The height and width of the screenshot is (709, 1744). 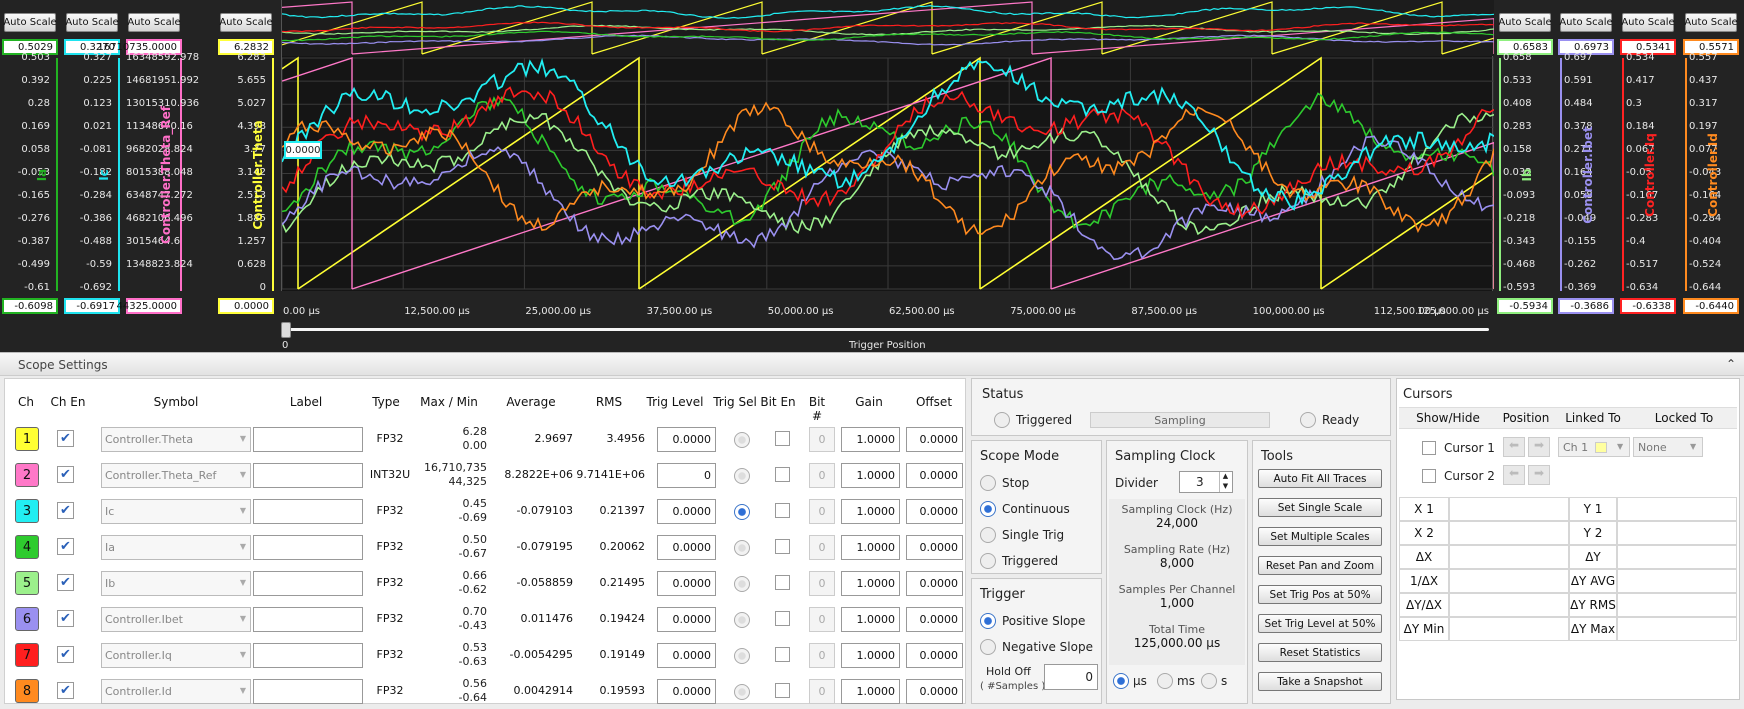 I want to click on trigger-position-slider, so click(x=885, y=330).